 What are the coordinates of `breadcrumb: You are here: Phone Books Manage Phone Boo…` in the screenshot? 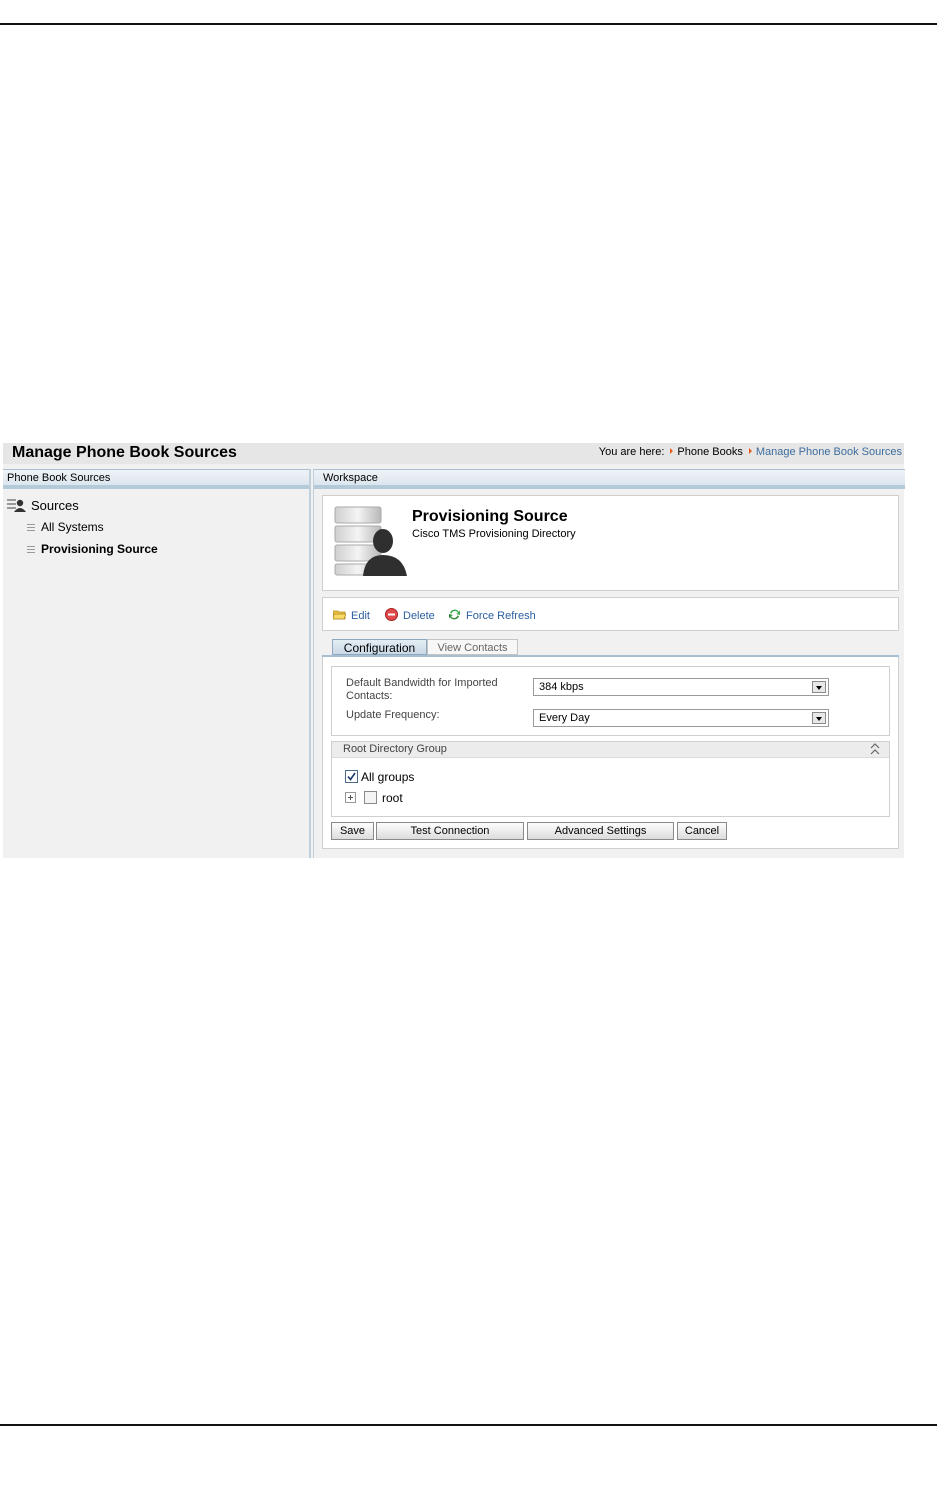 It's located at (750, 452).